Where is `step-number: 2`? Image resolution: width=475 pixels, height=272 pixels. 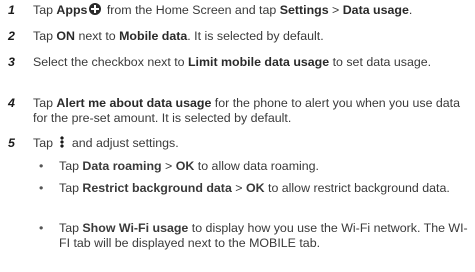 step-number: 2 is located at coordinates (11, 36).